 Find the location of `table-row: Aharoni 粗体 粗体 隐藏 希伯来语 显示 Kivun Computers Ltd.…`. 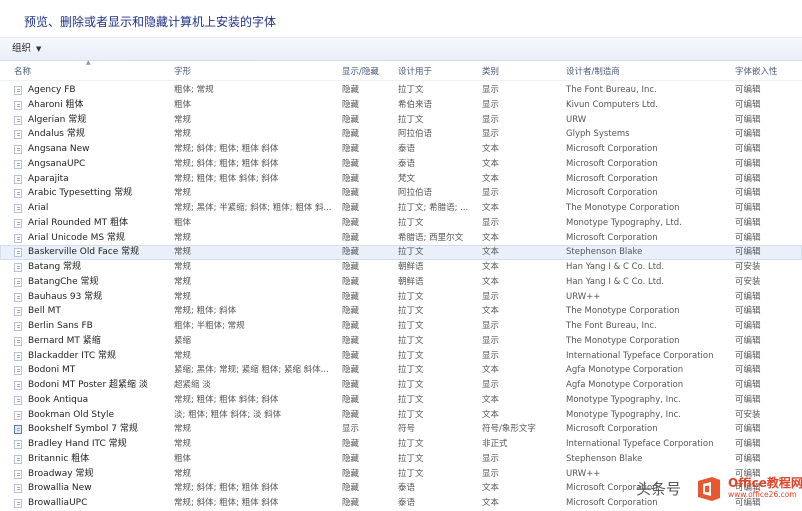

table-row: Aharoni 粗体 粗体 隐藏 希伯来语 显示 Kivun Computers Ltd.… is located at coordinates (401, 105).